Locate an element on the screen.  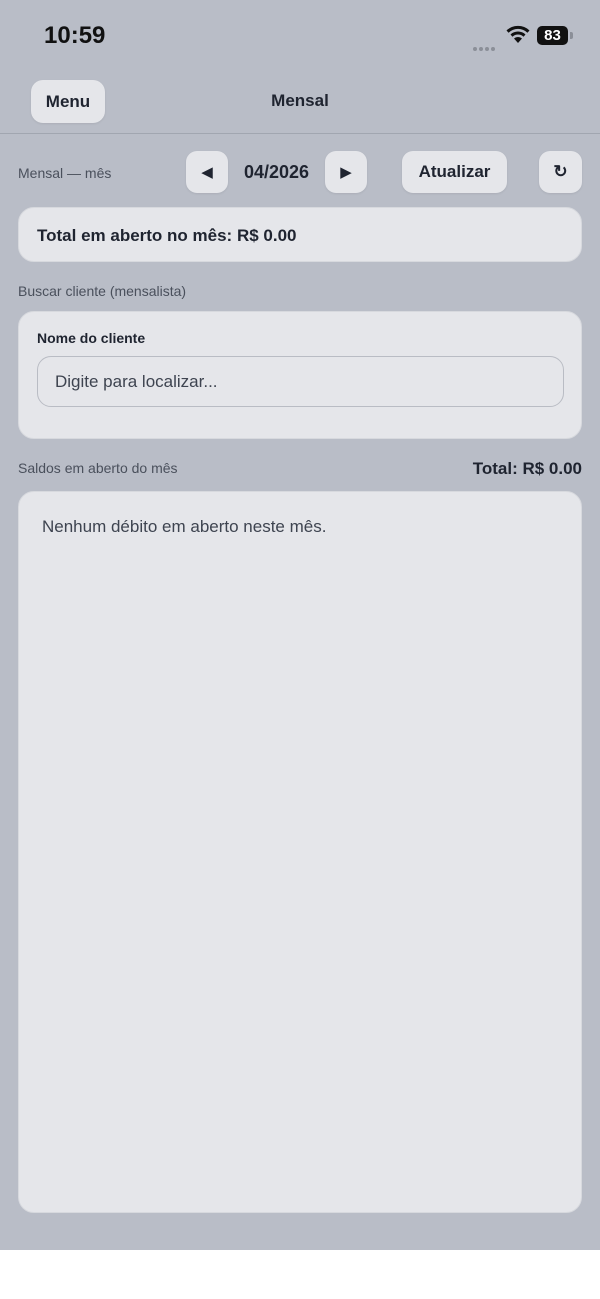
page-title: Mensal is located at coordinates (300, 100).